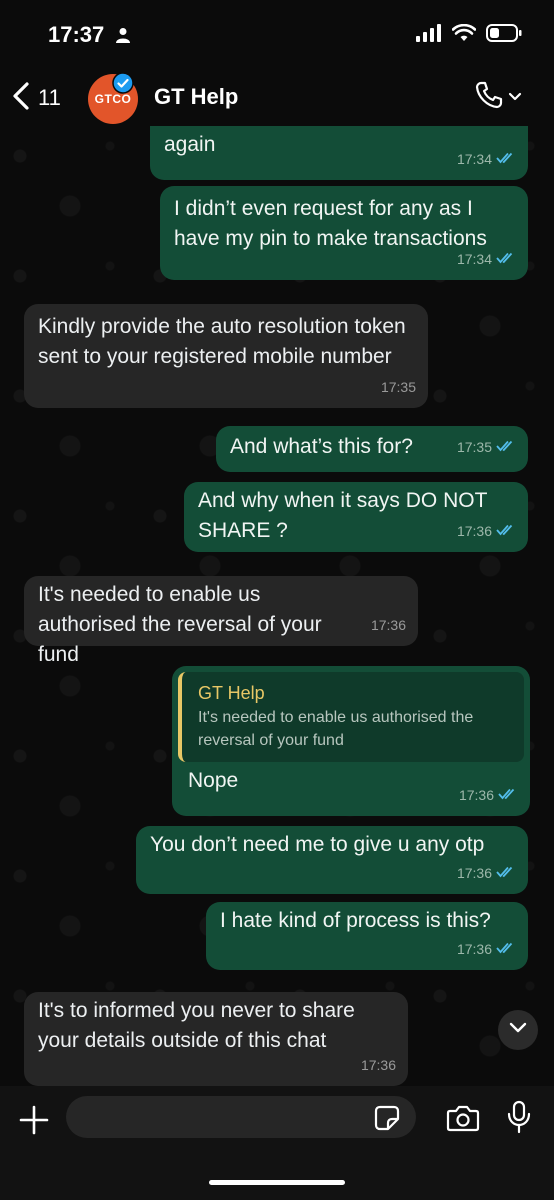 This screenshot has width=554, height=1200. I want to click on message-bubble: I hate kind of process is this? 17:36, so click(367, 936).